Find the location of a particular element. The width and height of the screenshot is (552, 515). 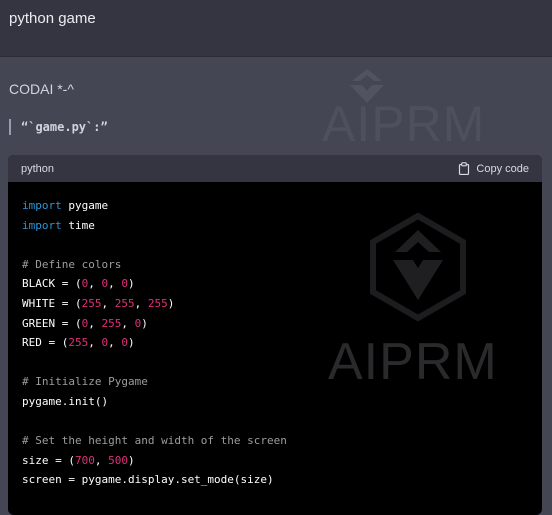

code-token: pygame.init() is located at coordinates (65, 401).